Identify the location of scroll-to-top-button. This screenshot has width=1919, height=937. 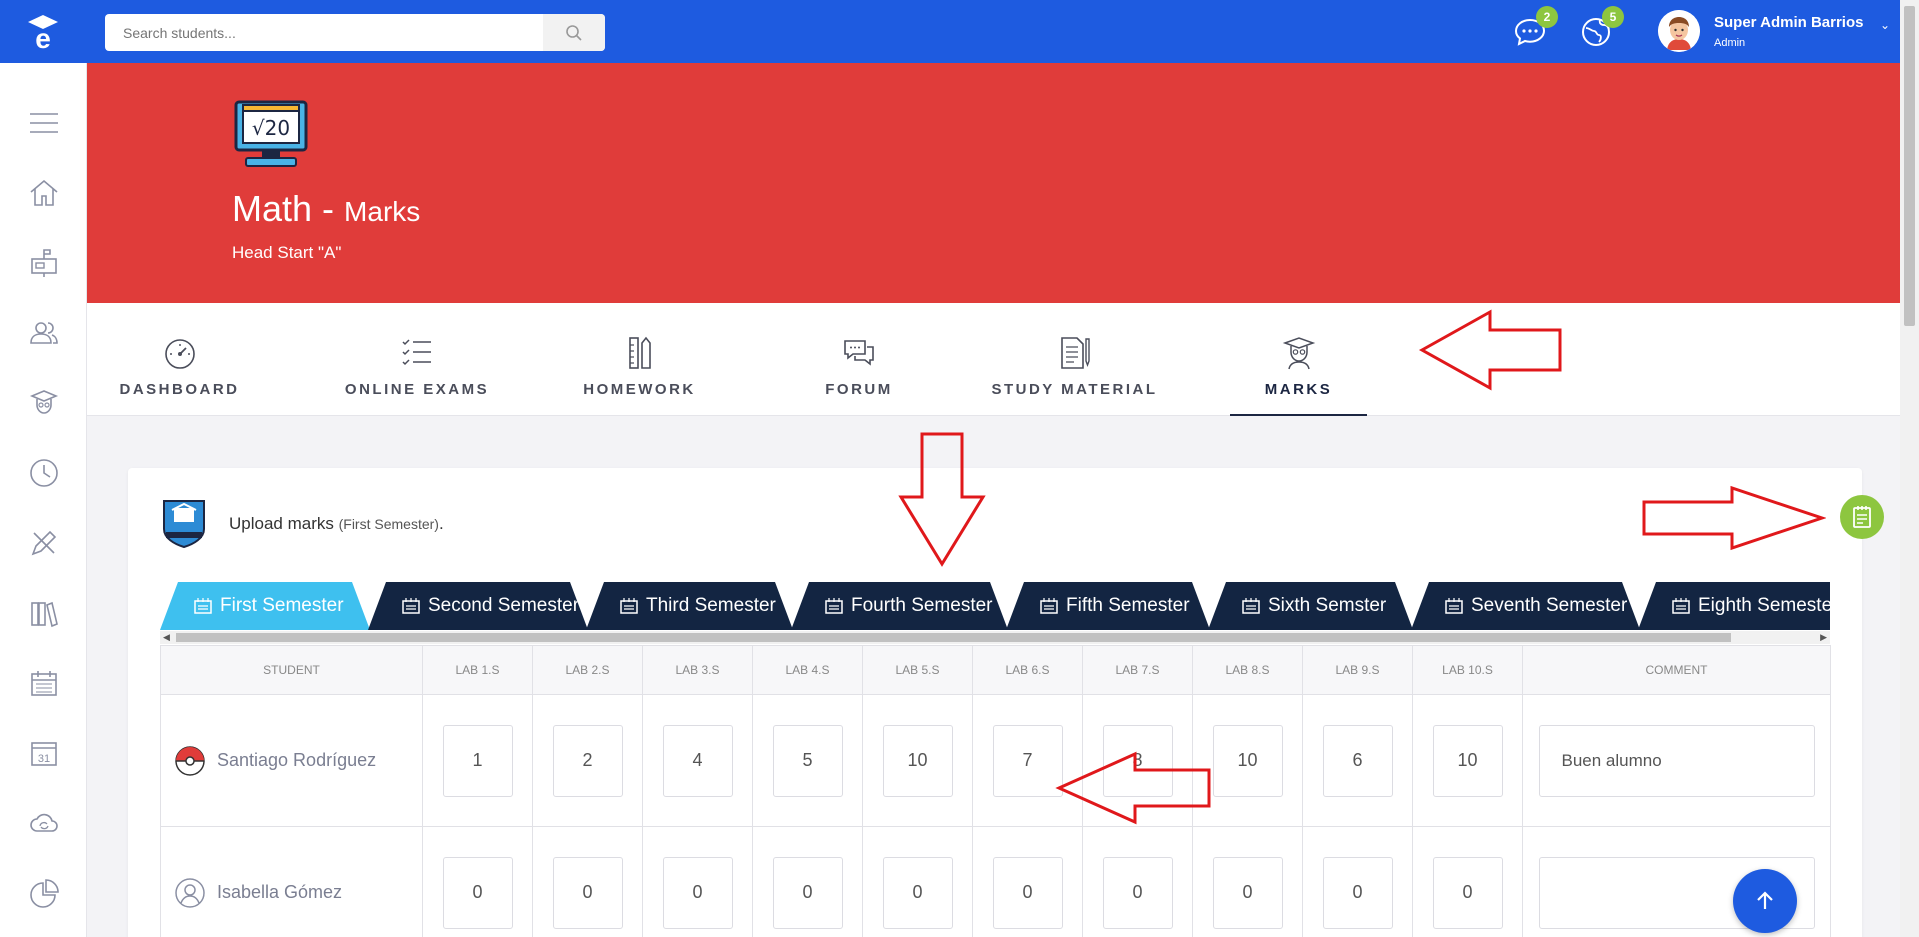
(1765, 901).